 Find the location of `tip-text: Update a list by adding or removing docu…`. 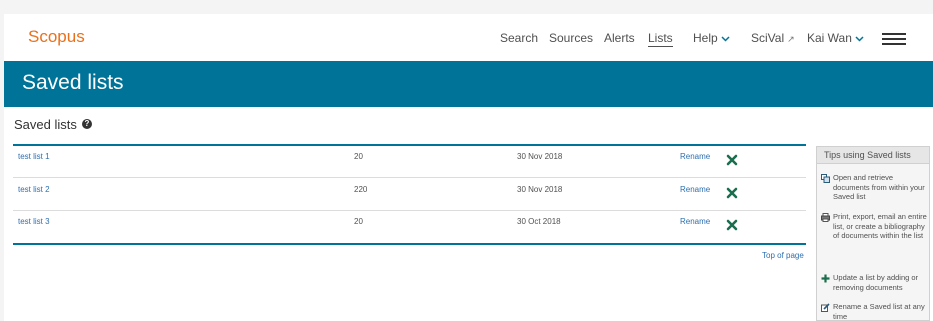

tip-text: Update a list by adding or removing docu… is located at coordinates (876, 282).